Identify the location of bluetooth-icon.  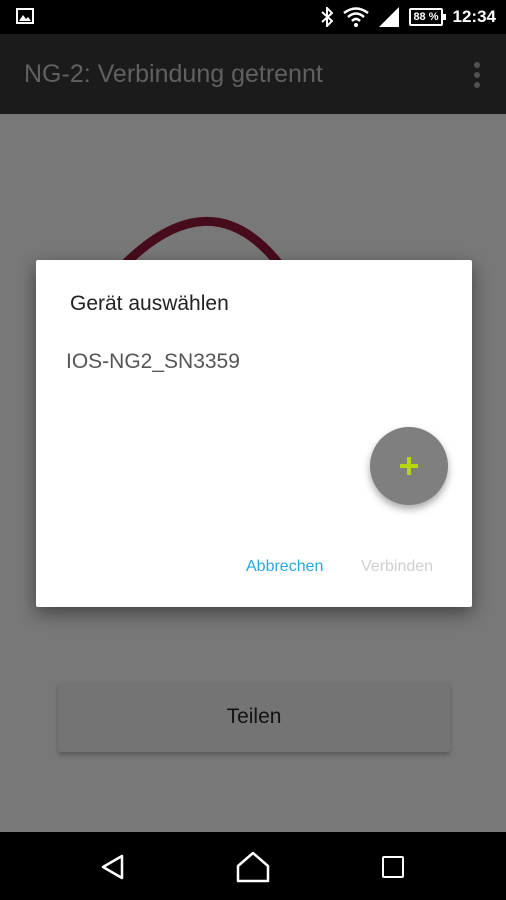
(327, 17).